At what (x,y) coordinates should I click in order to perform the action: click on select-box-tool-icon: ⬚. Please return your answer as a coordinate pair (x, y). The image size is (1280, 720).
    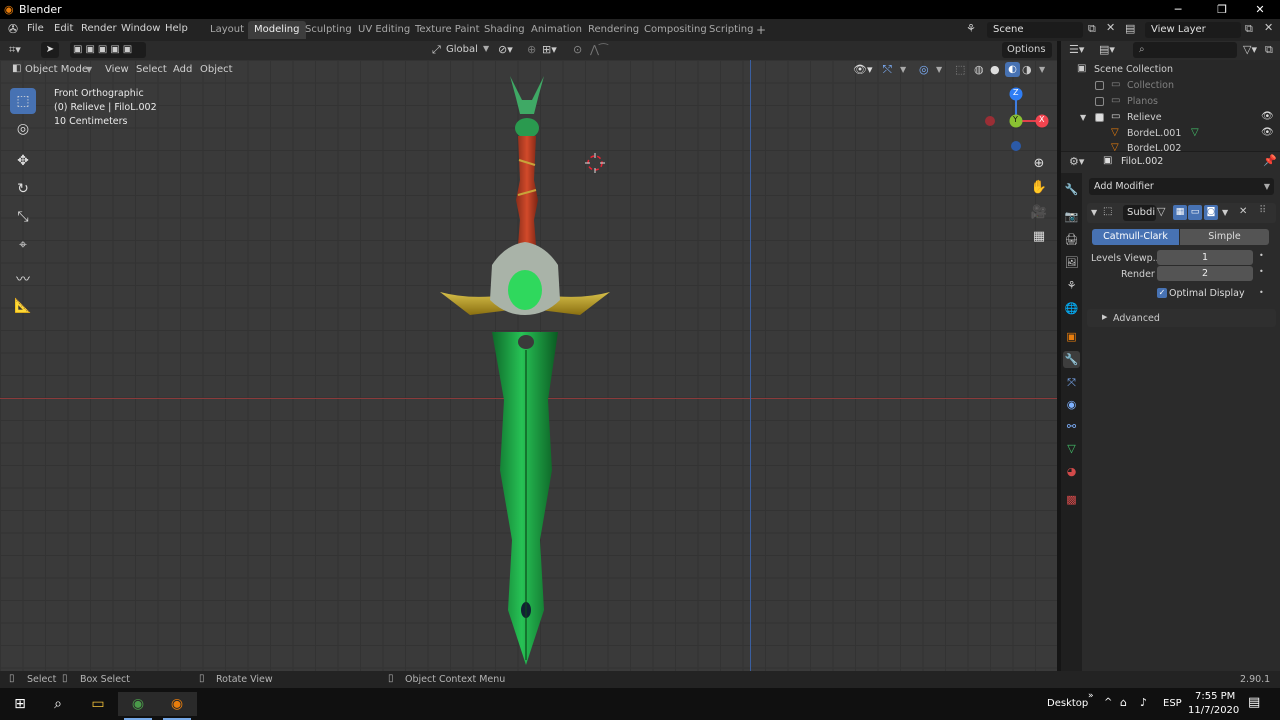
    Looking at the image, I should click on (23, 101).